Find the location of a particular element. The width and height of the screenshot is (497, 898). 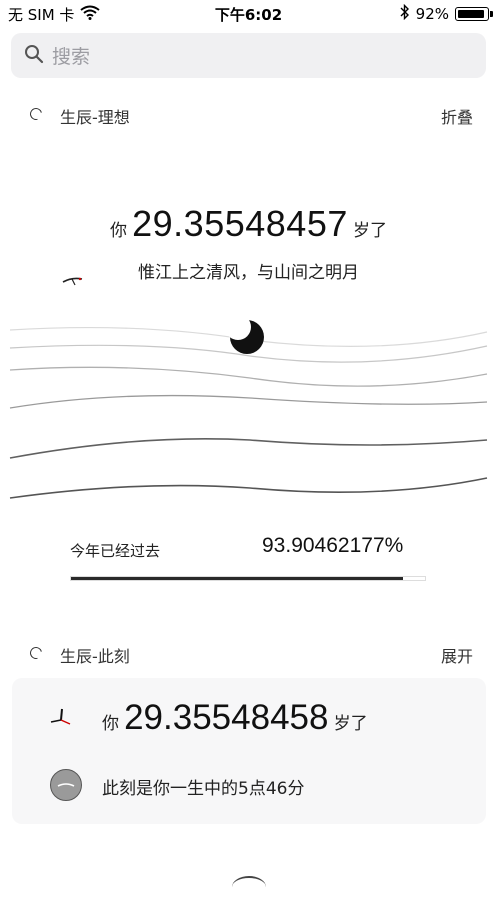

moment-text: 此刻是你一生中的5点46分 is located at coordinates (203, 789).